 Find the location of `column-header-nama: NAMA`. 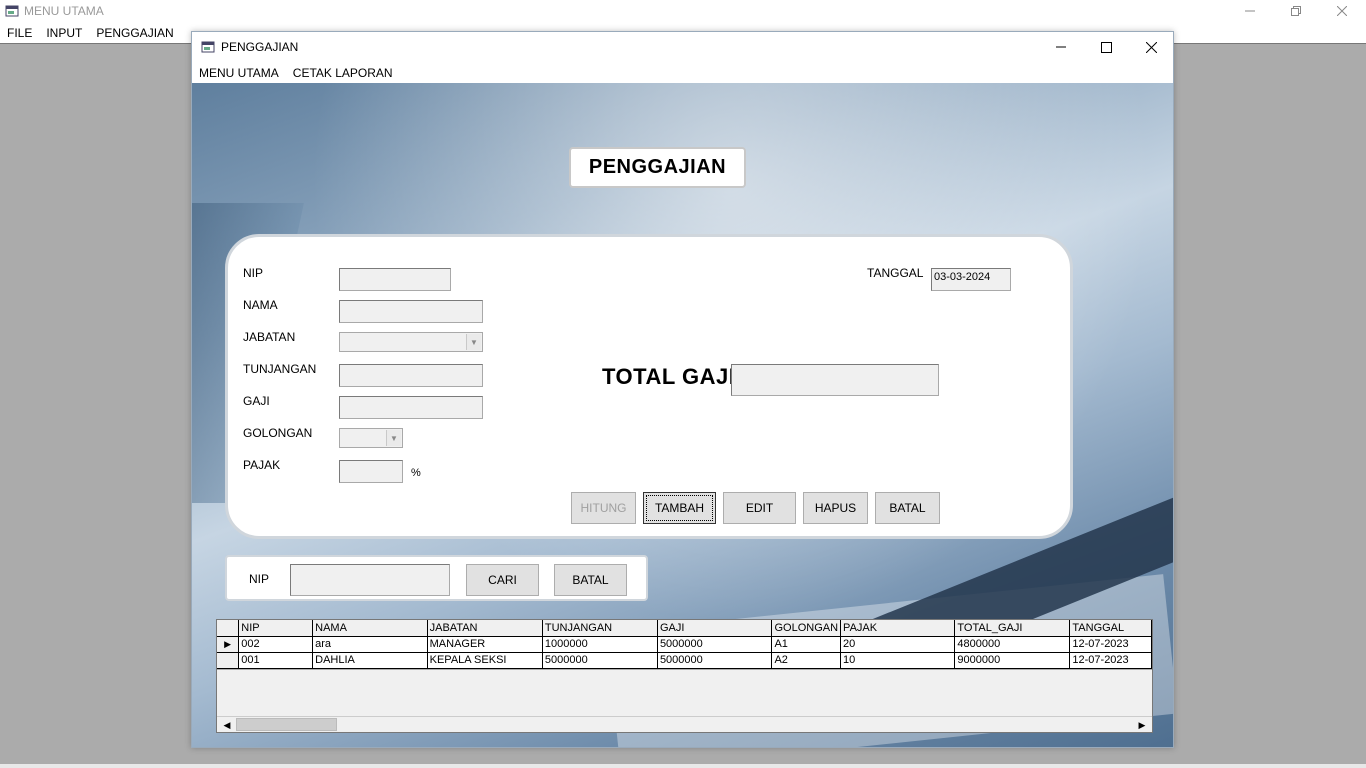

column-header-nama: NAMA is located at coordinates (370, 628).